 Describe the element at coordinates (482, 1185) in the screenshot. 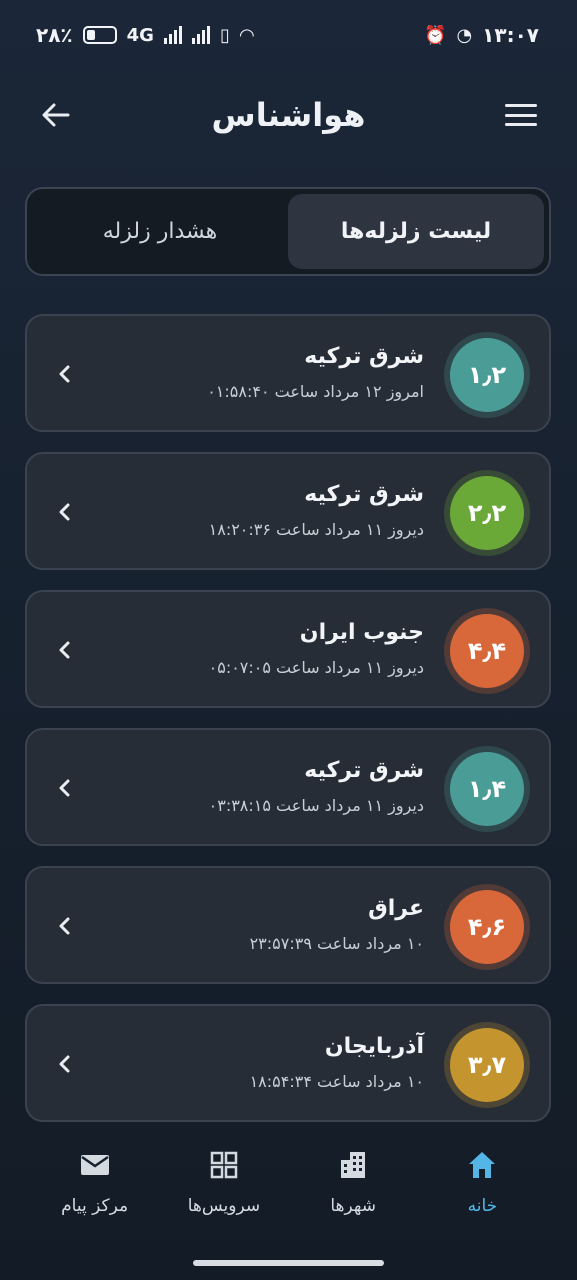

I see `nav-home: خانه` at that location.